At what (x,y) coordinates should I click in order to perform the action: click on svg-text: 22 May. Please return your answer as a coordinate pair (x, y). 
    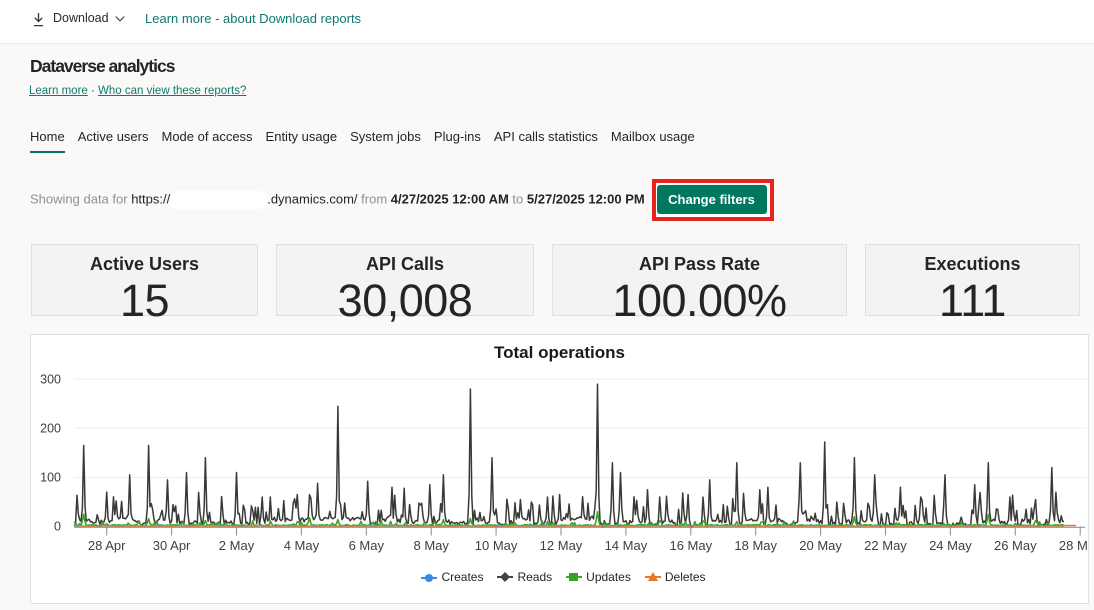
    Looking at the image, I should click on (885, 545).